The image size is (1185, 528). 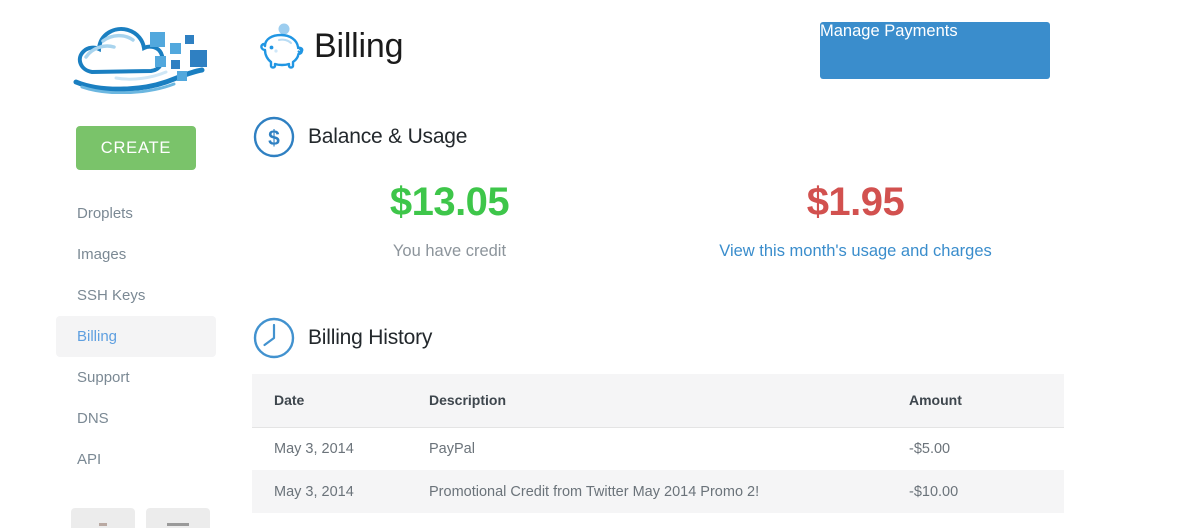 What do you see at coordinates (136, 148) in the screenshot?
I see `create-button: CREATE` at bounding box center [136, 148].